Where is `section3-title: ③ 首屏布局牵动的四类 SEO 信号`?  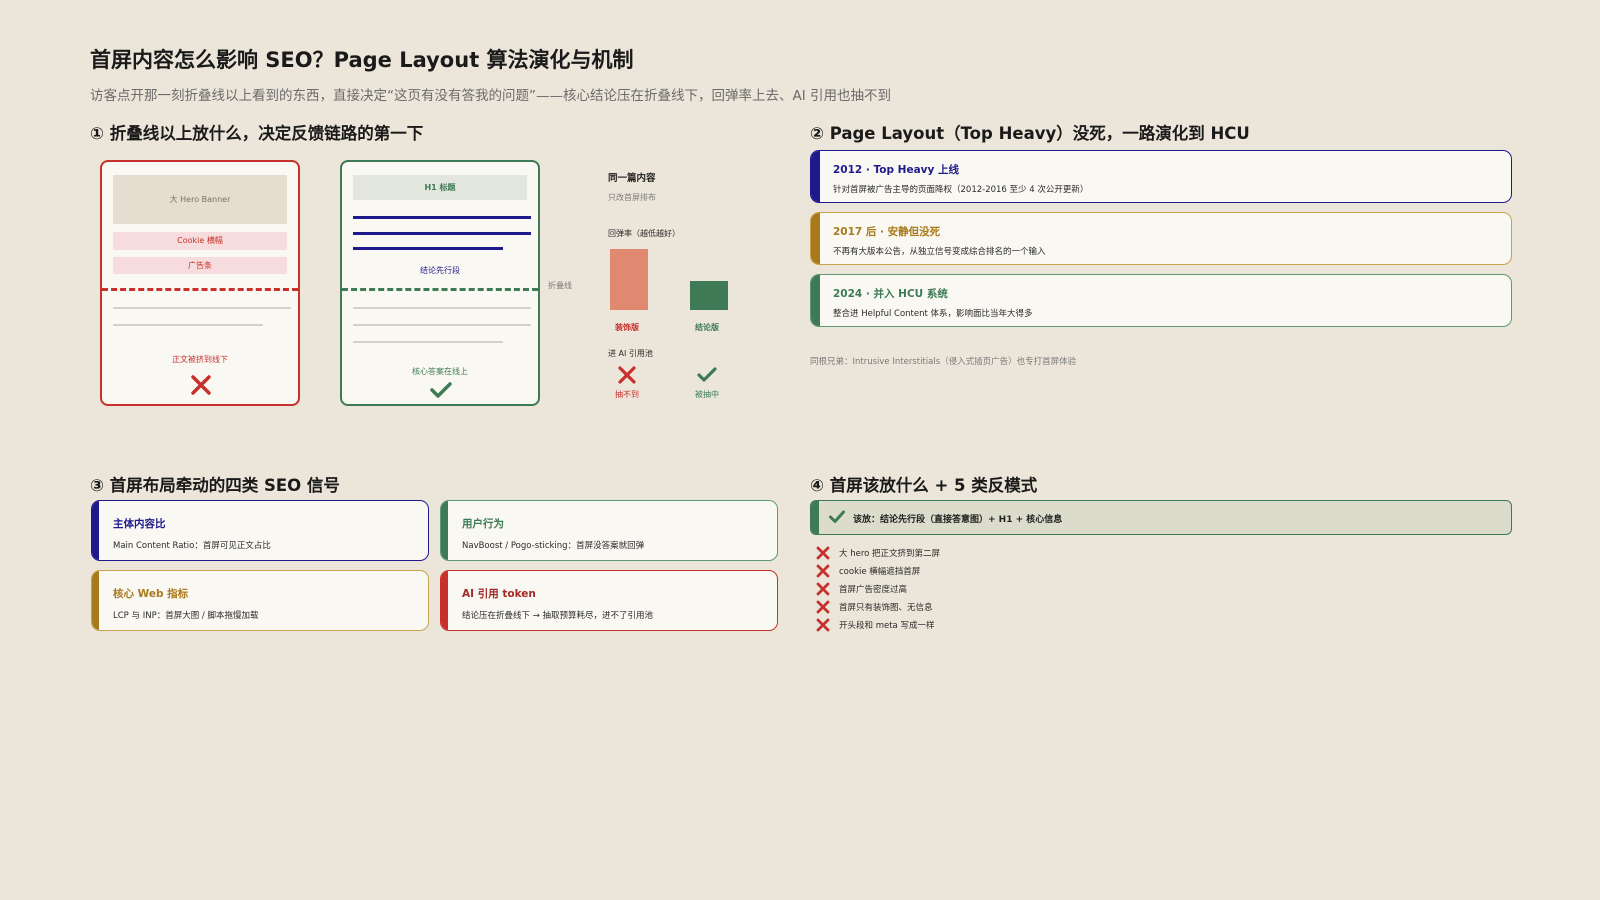
section3-title: ③ 首屏布局牵动的四类 SEO 信号 is located at coordinates (215, 485).